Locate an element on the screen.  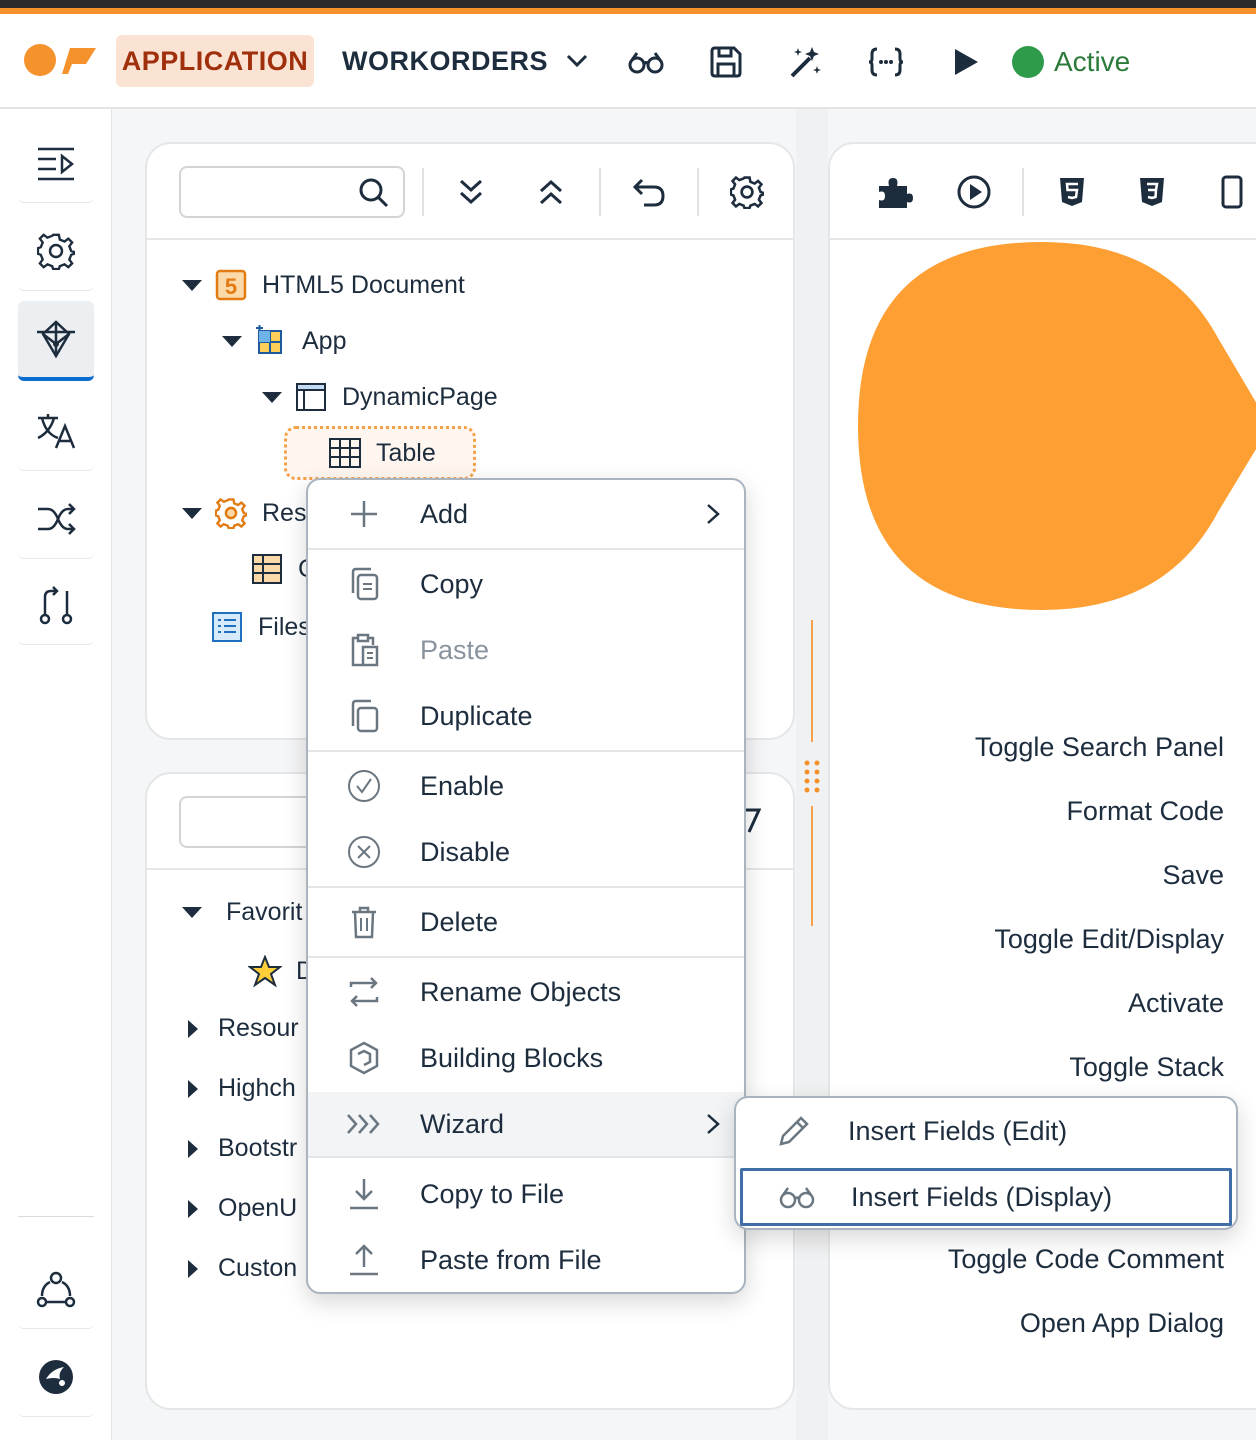
tree-node-html5: 5 HTML5 Document is located at coordinates (323, 285).